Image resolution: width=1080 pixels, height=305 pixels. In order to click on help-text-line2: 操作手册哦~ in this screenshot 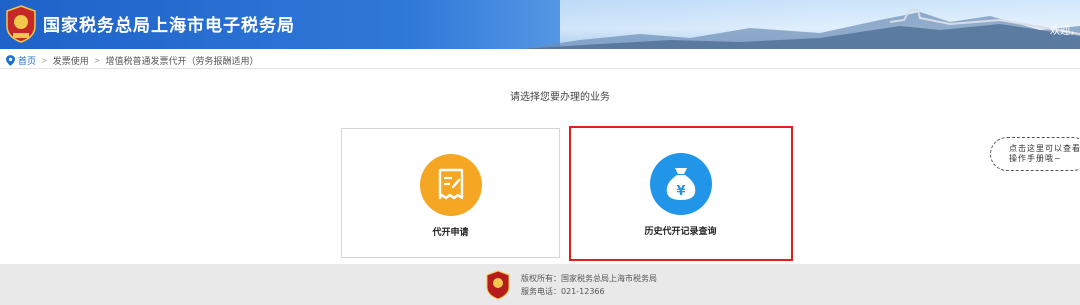, I will do `click(1035, 158)`.